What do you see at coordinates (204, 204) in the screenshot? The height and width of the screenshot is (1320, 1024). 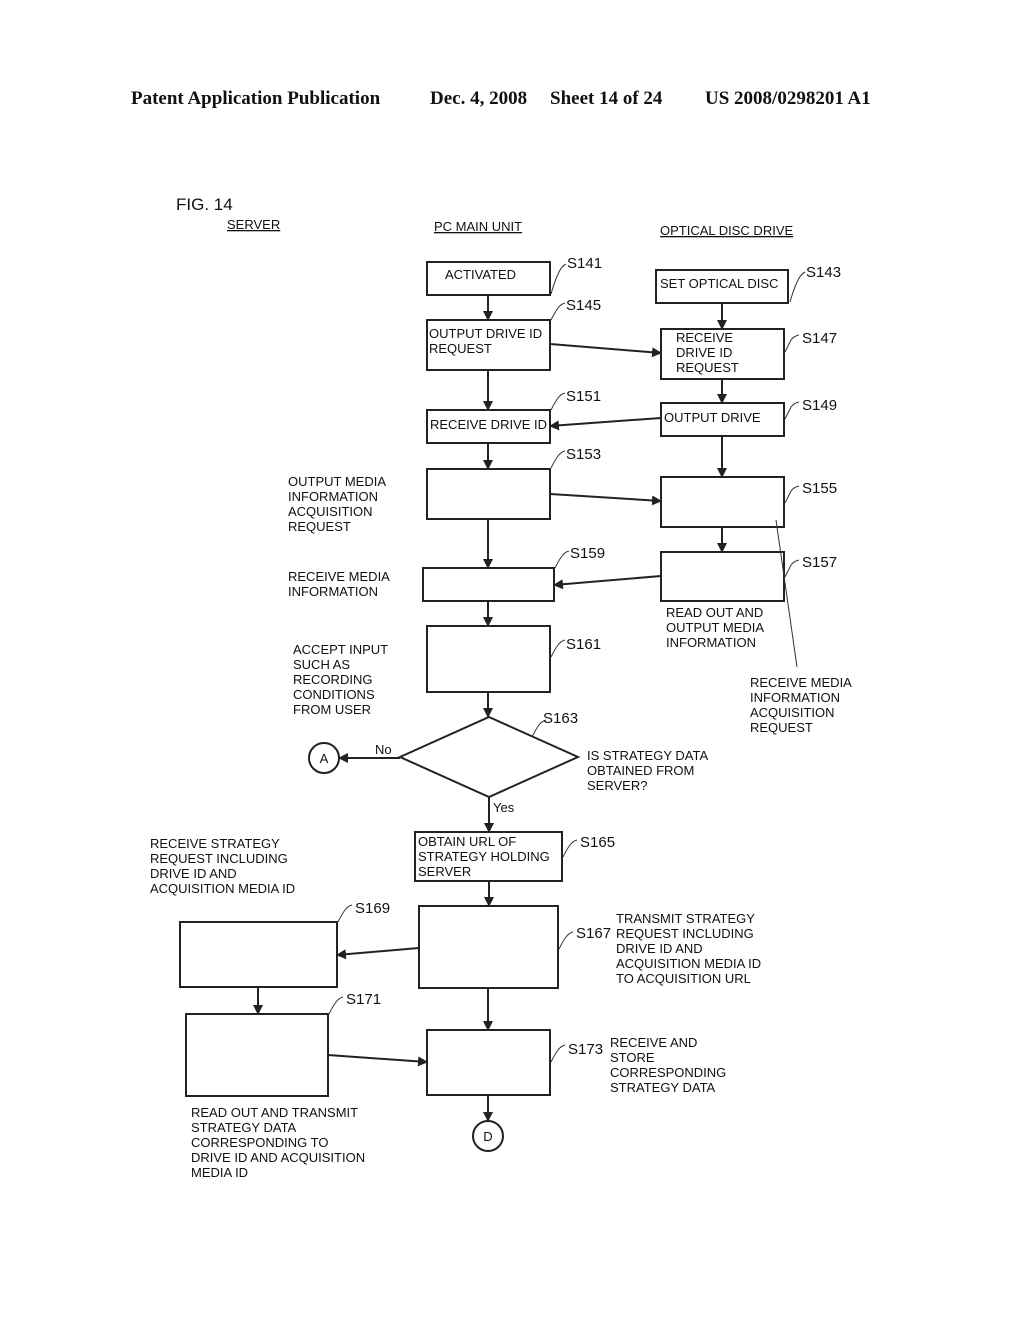 I see `figure-label: FIG. 14` at bounding box center [204, 204].